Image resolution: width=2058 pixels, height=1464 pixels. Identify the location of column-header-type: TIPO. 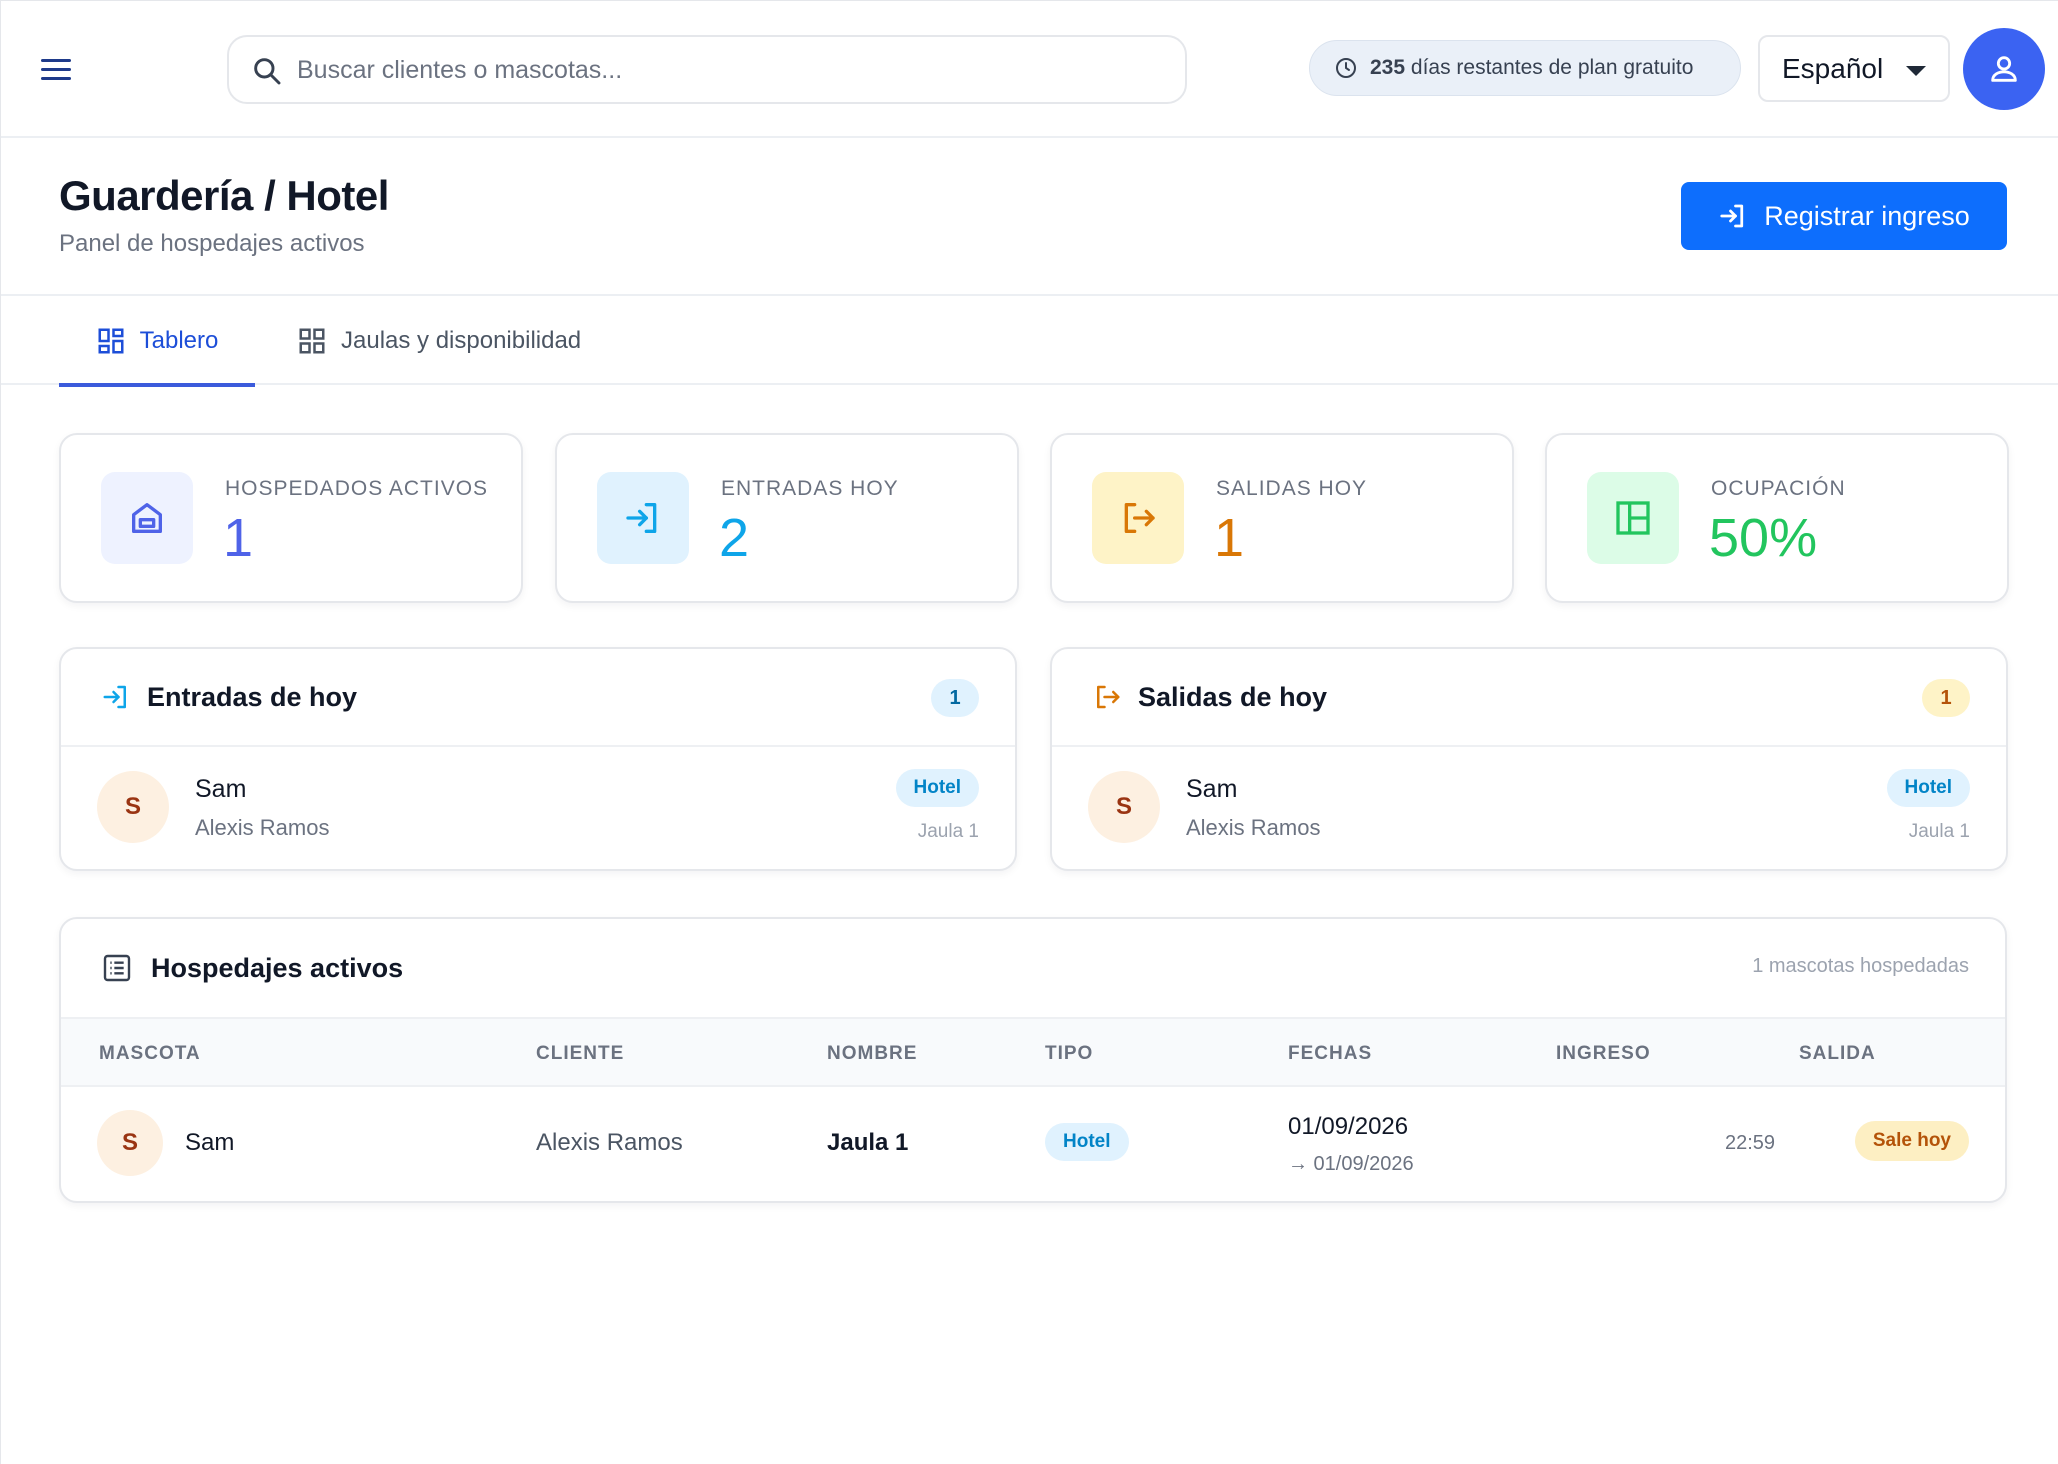
(1069, 1054).